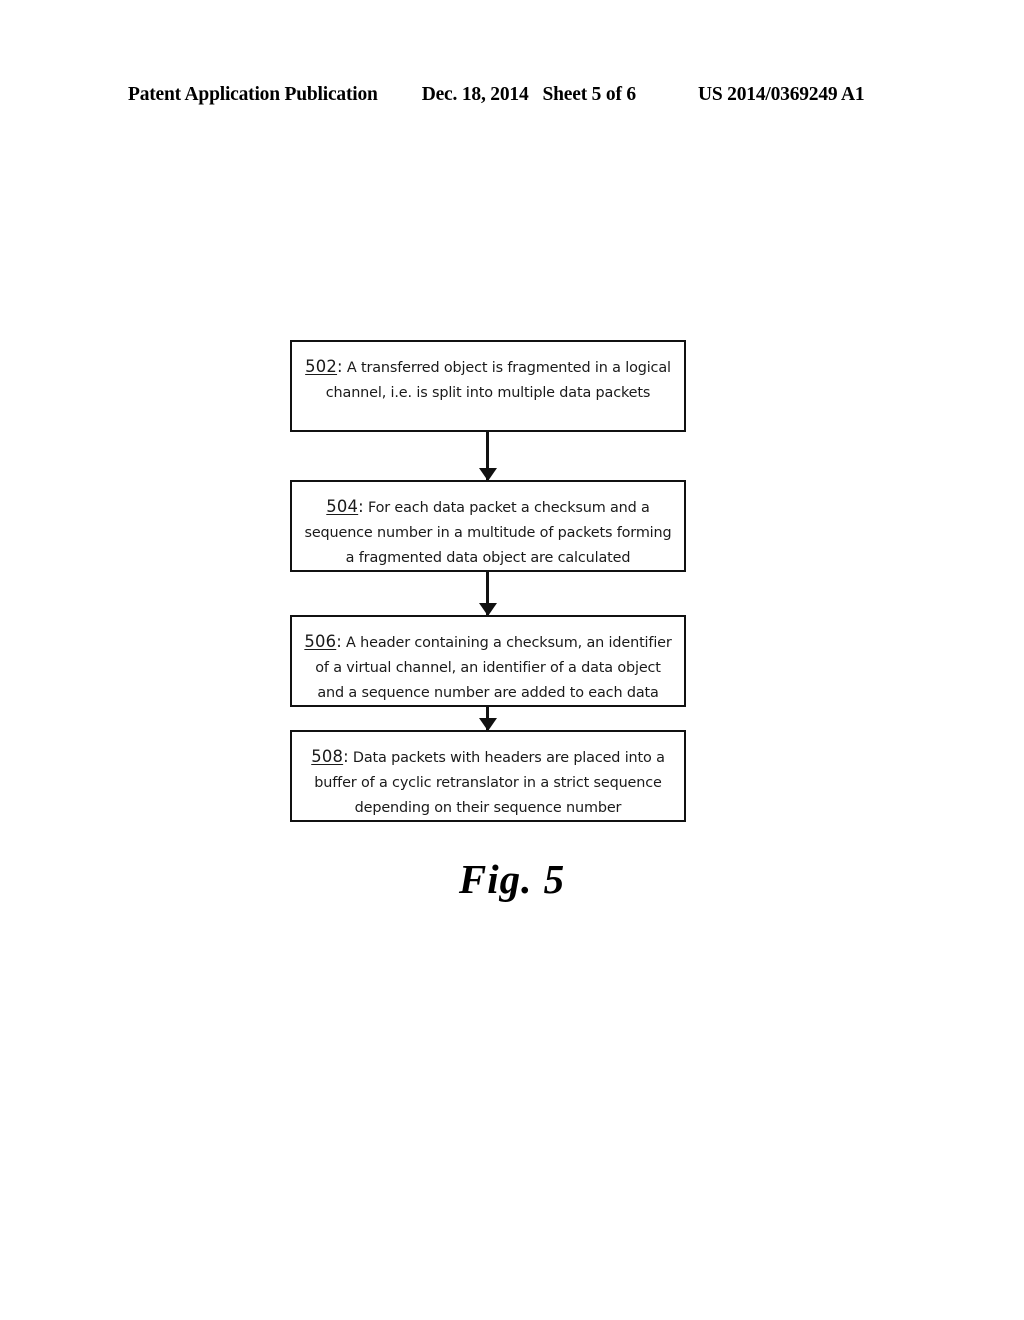  Describe the element at coordinates (320, 641) in the screenshot. I see `step-506-number: 506` at that location.